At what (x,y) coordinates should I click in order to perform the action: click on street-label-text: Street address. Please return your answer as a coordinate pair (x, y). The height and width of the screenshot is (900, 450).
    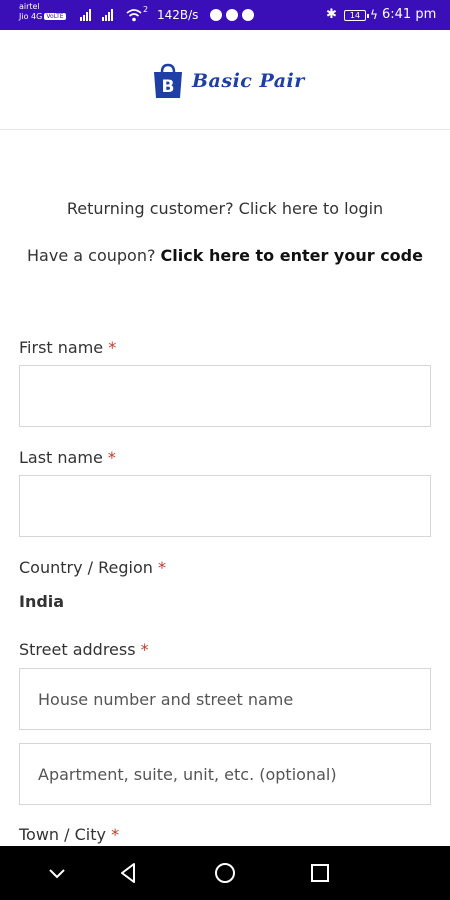
    Looking at the image, I should click on (77, 649).